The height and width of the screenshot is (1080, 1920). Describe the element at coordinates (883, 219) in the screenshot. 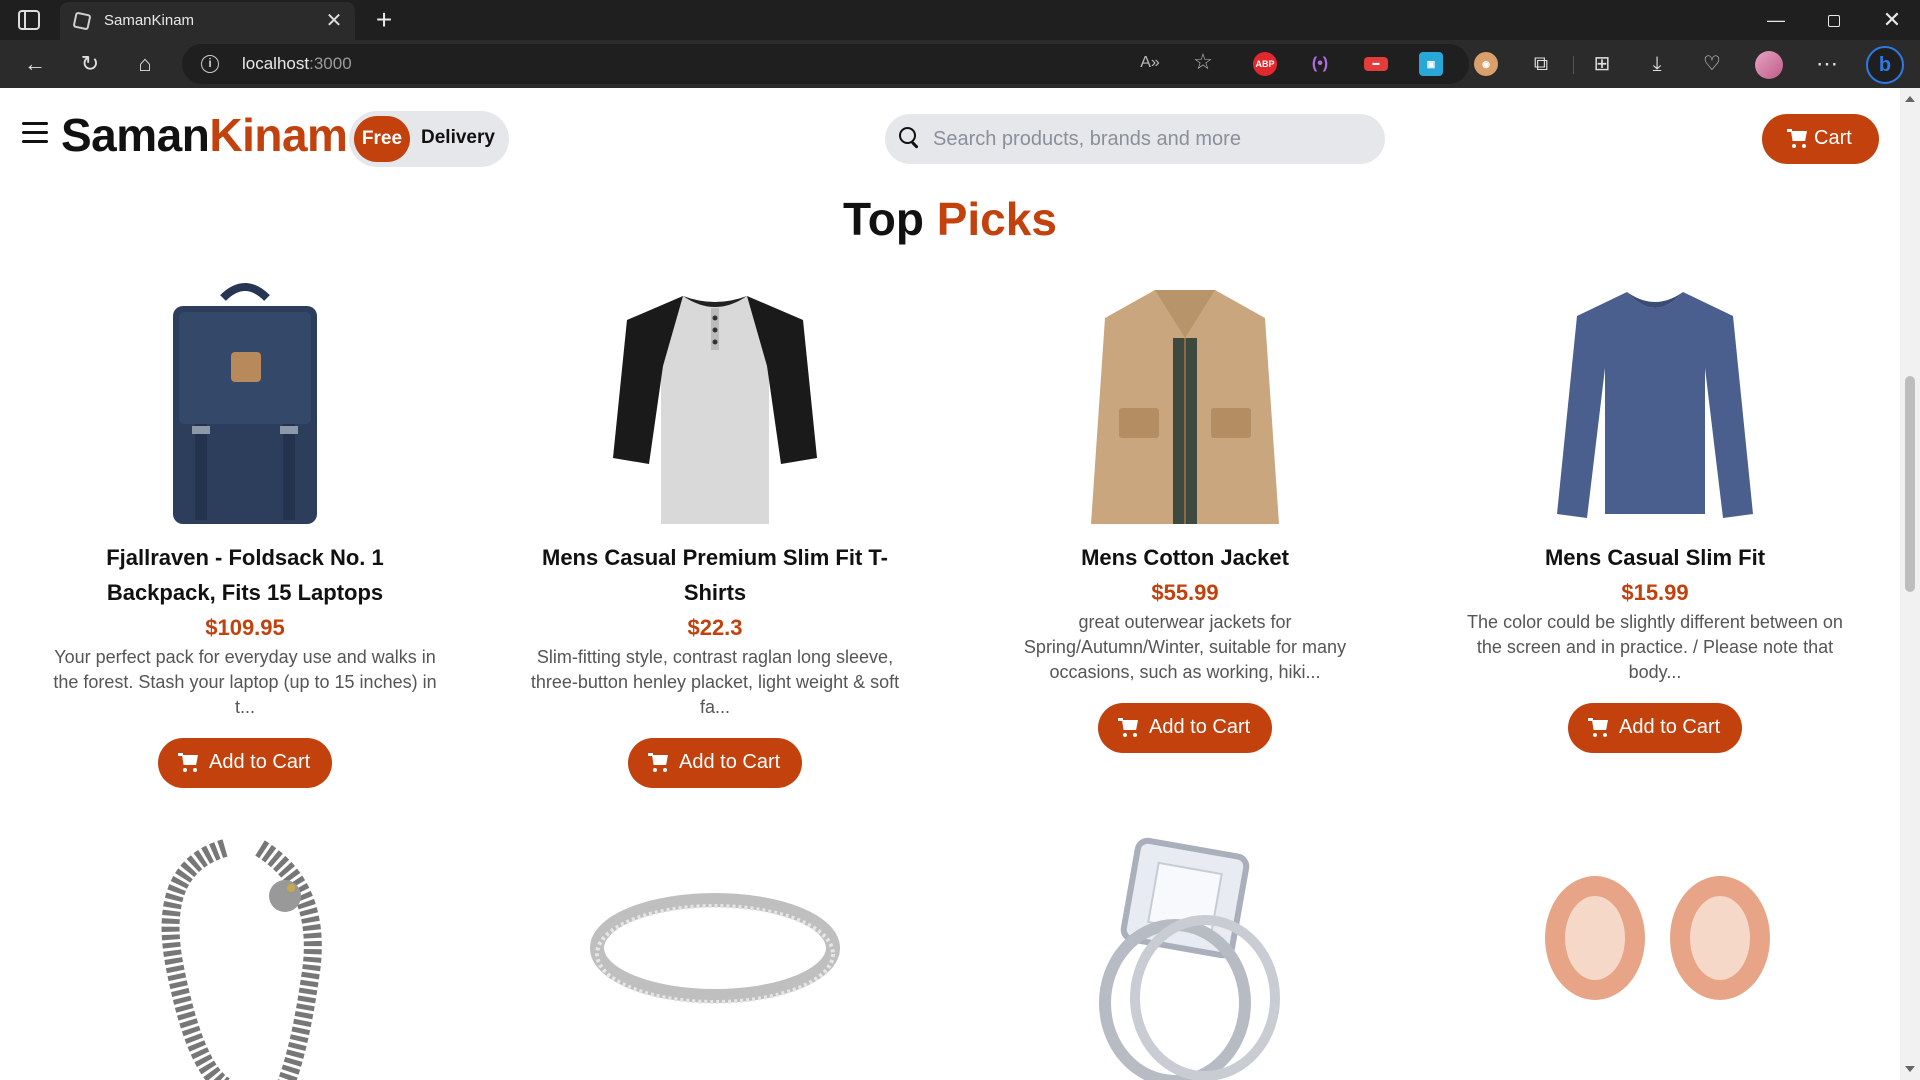

I see `section-title-part1: Top` at that location.